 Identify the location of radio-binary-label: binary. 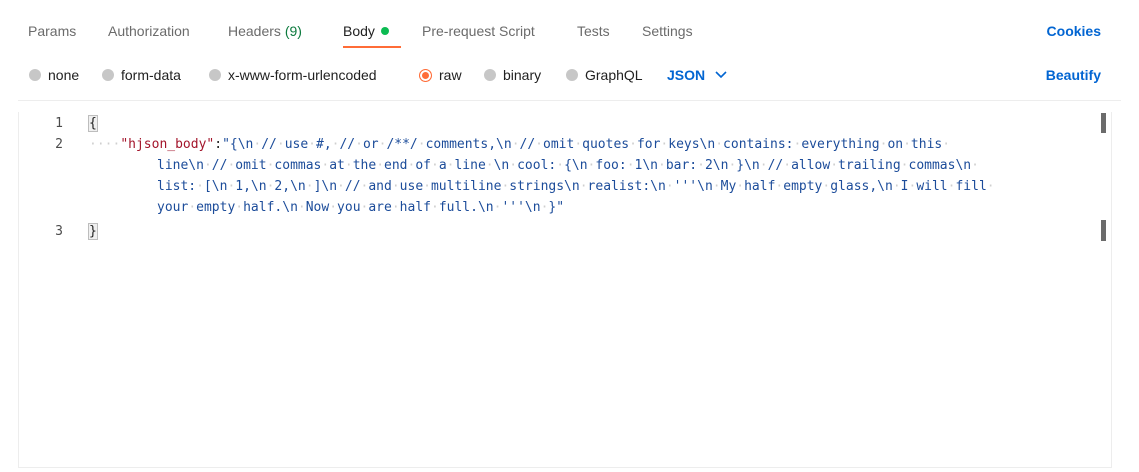
(522, 75).